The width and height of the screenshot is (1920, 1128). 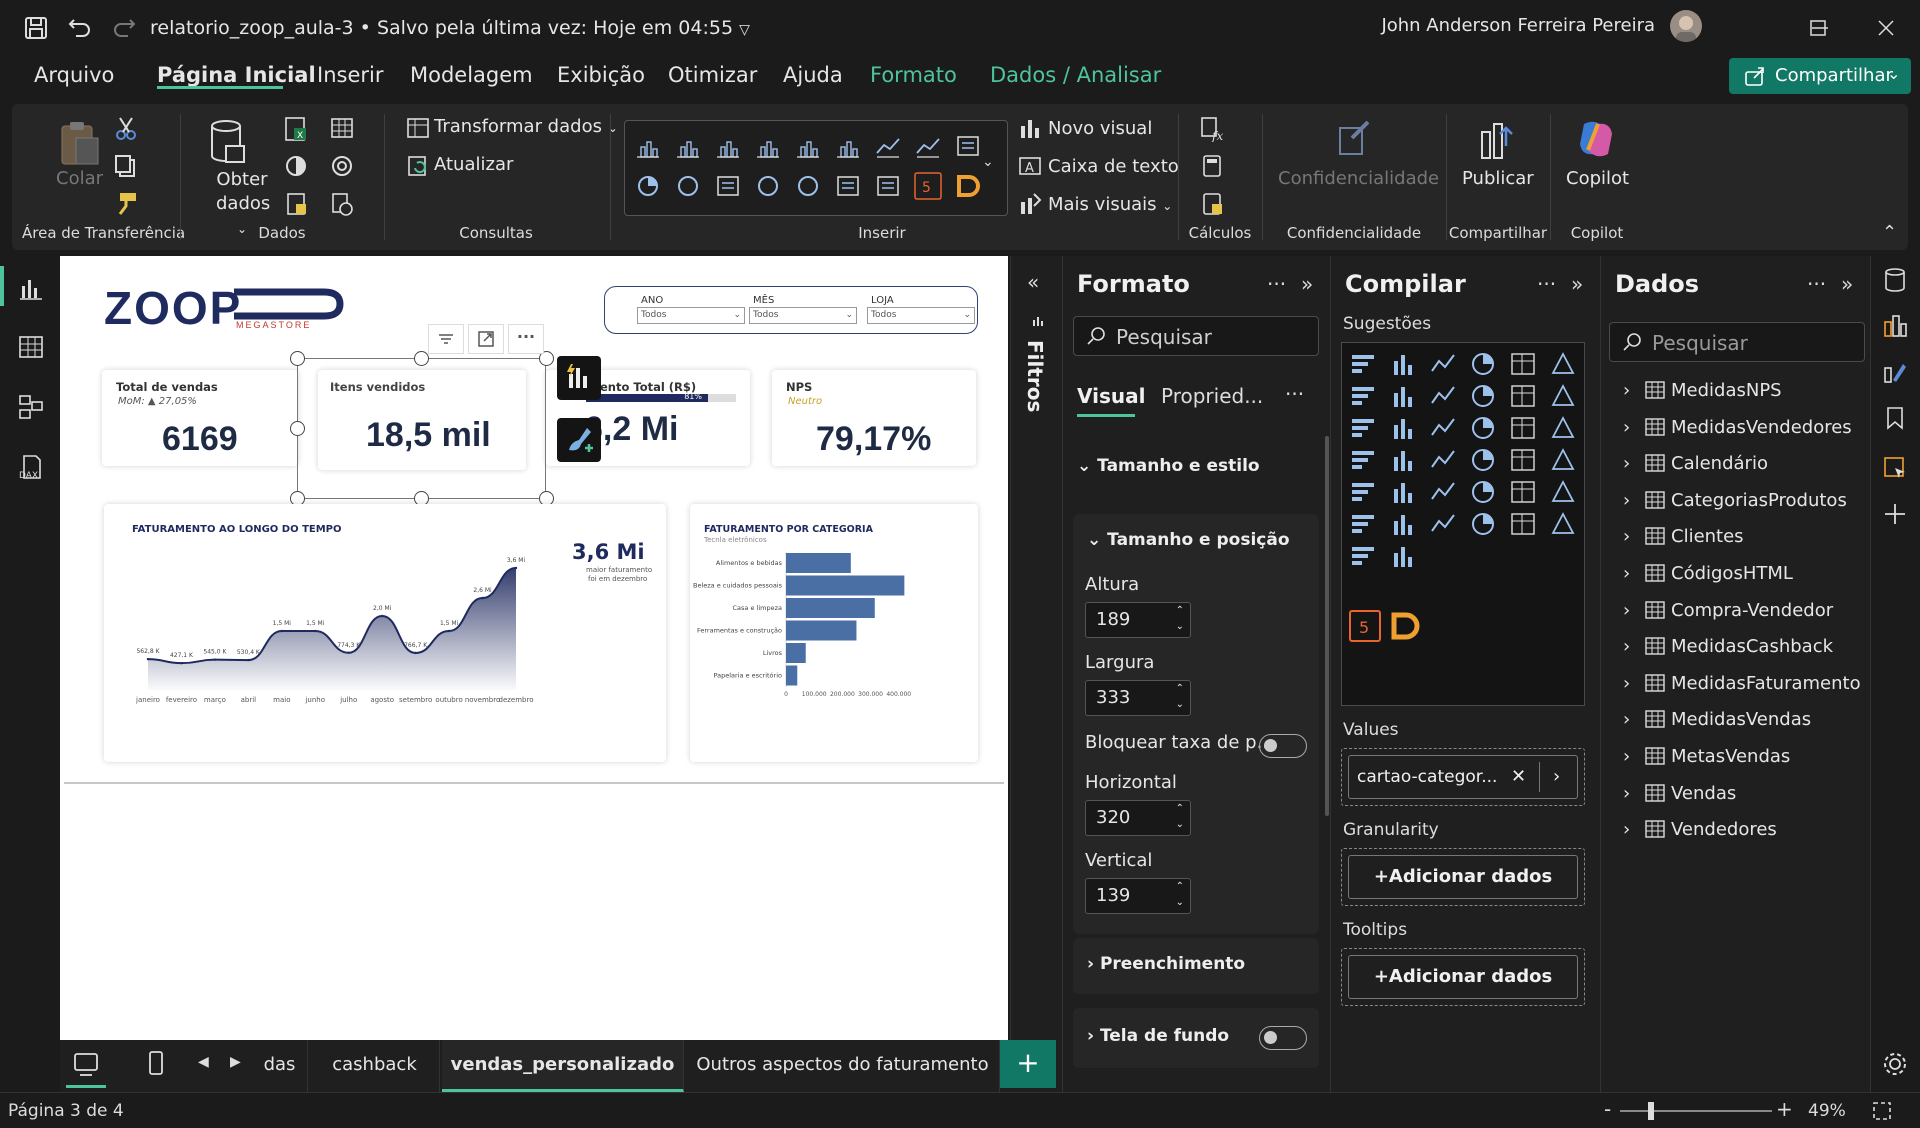 What do you see at coordinates (1700, 829) in the screenshot?
I see `data-table-item: › Vendedores` at bounding box center [1700, 829].